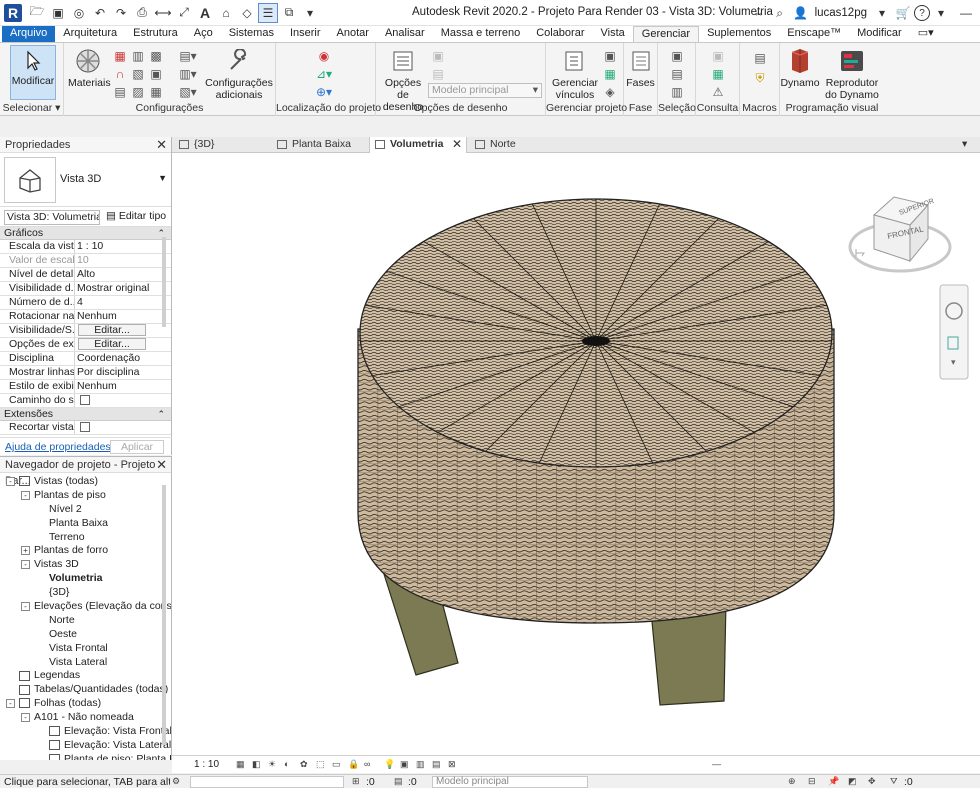 This screenshot has height=788, width=980. What do you see at coordinates (903, 13) in the screenshot?
I see `cart-icon: 🛒` at bounding box center [903, 13].